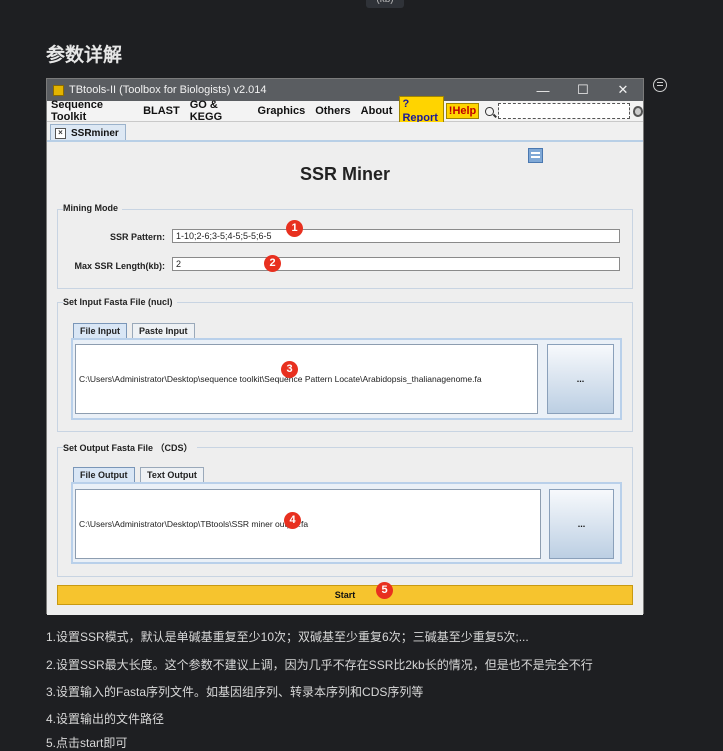  I want to click on app-logo-icon, so click(58, 90).